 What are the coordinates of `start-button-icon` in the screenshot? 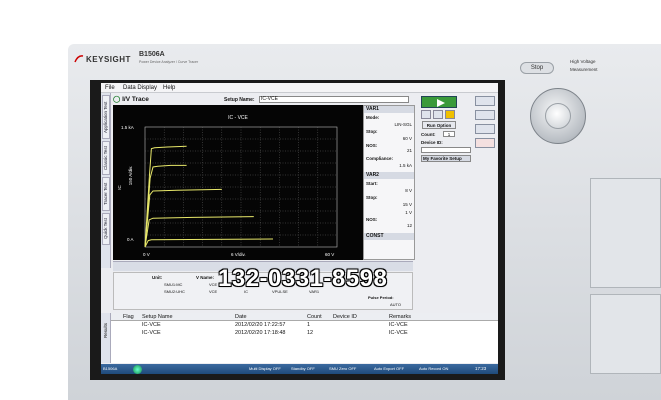 It's located at (137, 369).